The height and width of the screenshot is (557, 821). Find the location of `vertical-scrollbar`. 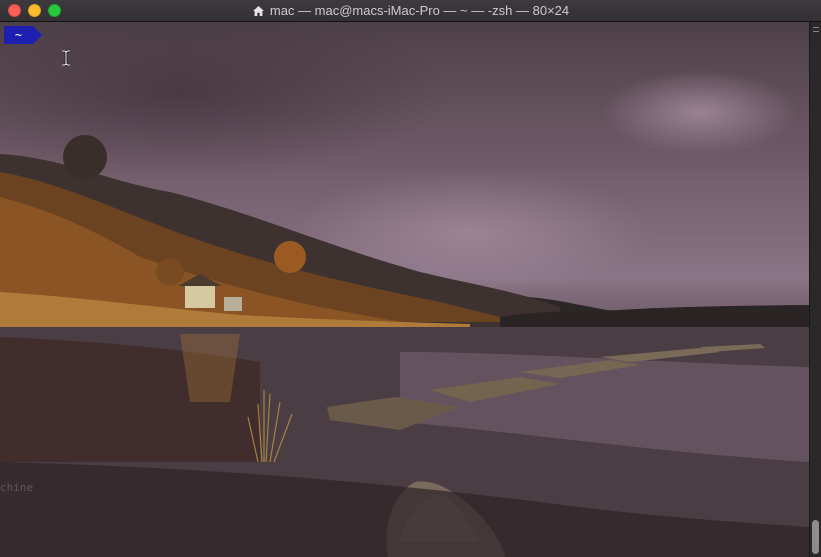

vertical-scrollbar is located at coordinates (815, 289).